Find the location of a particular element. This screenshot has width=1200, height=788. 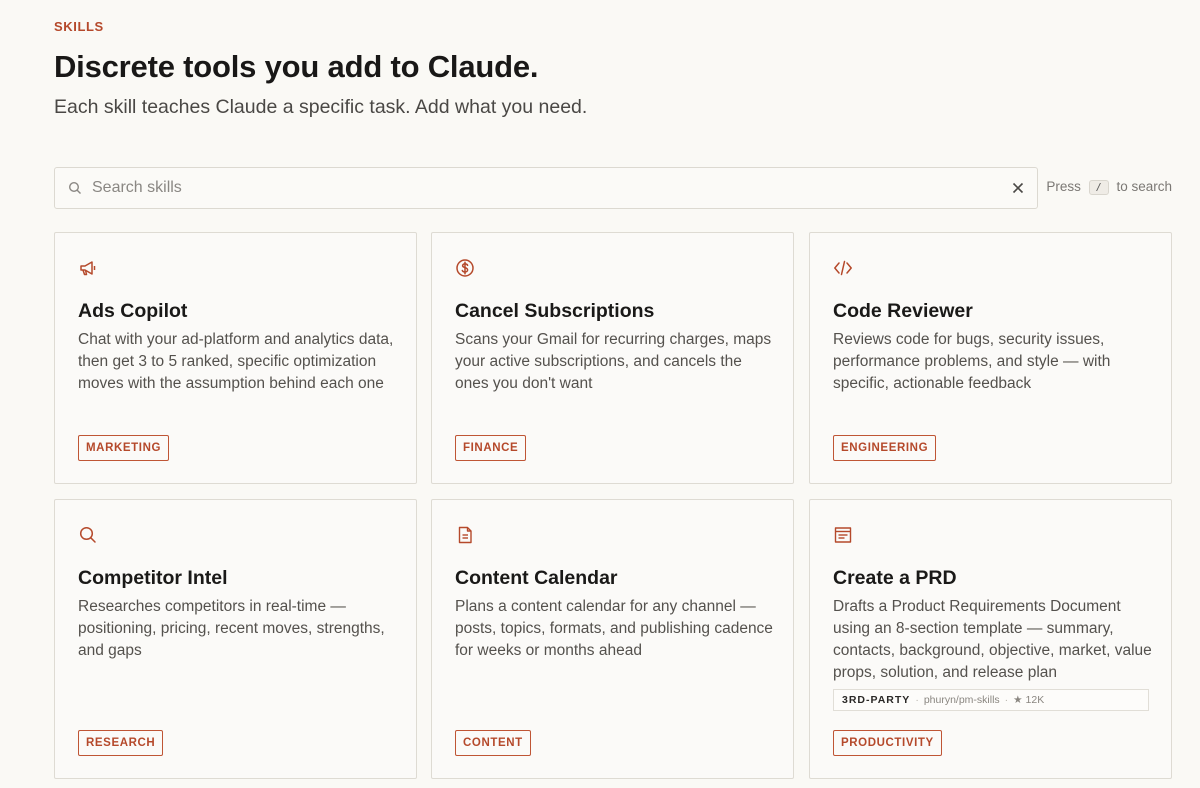

source-meta: 3RD-PARTY · phuryn/pm-skills · ★ 12K is located at coordinates (991, 700).